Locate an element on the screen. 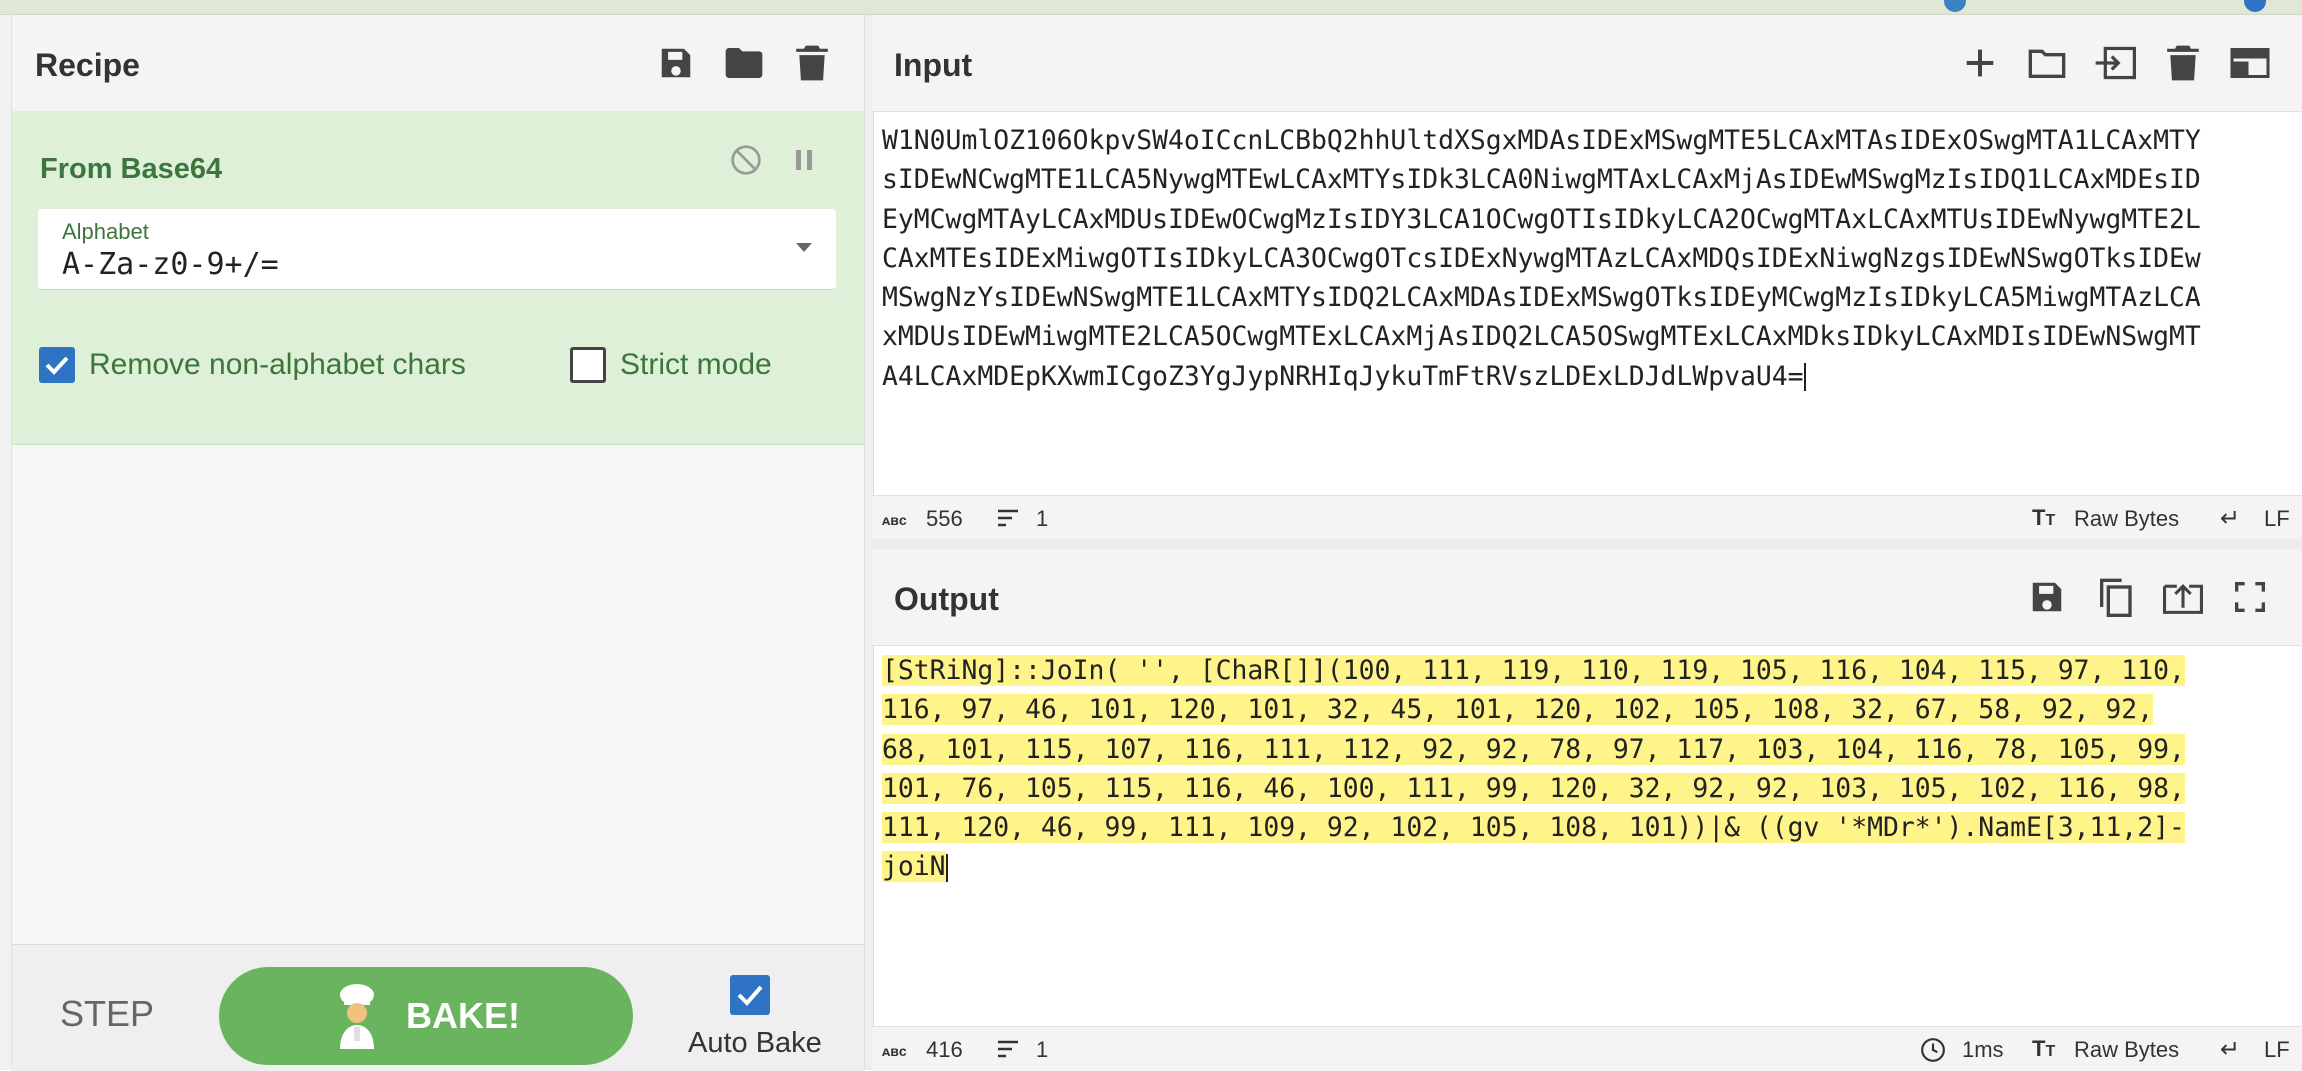  alphabet-select: Alphabet A-Za-z0-9+/= is located at coordinates (437, 249).